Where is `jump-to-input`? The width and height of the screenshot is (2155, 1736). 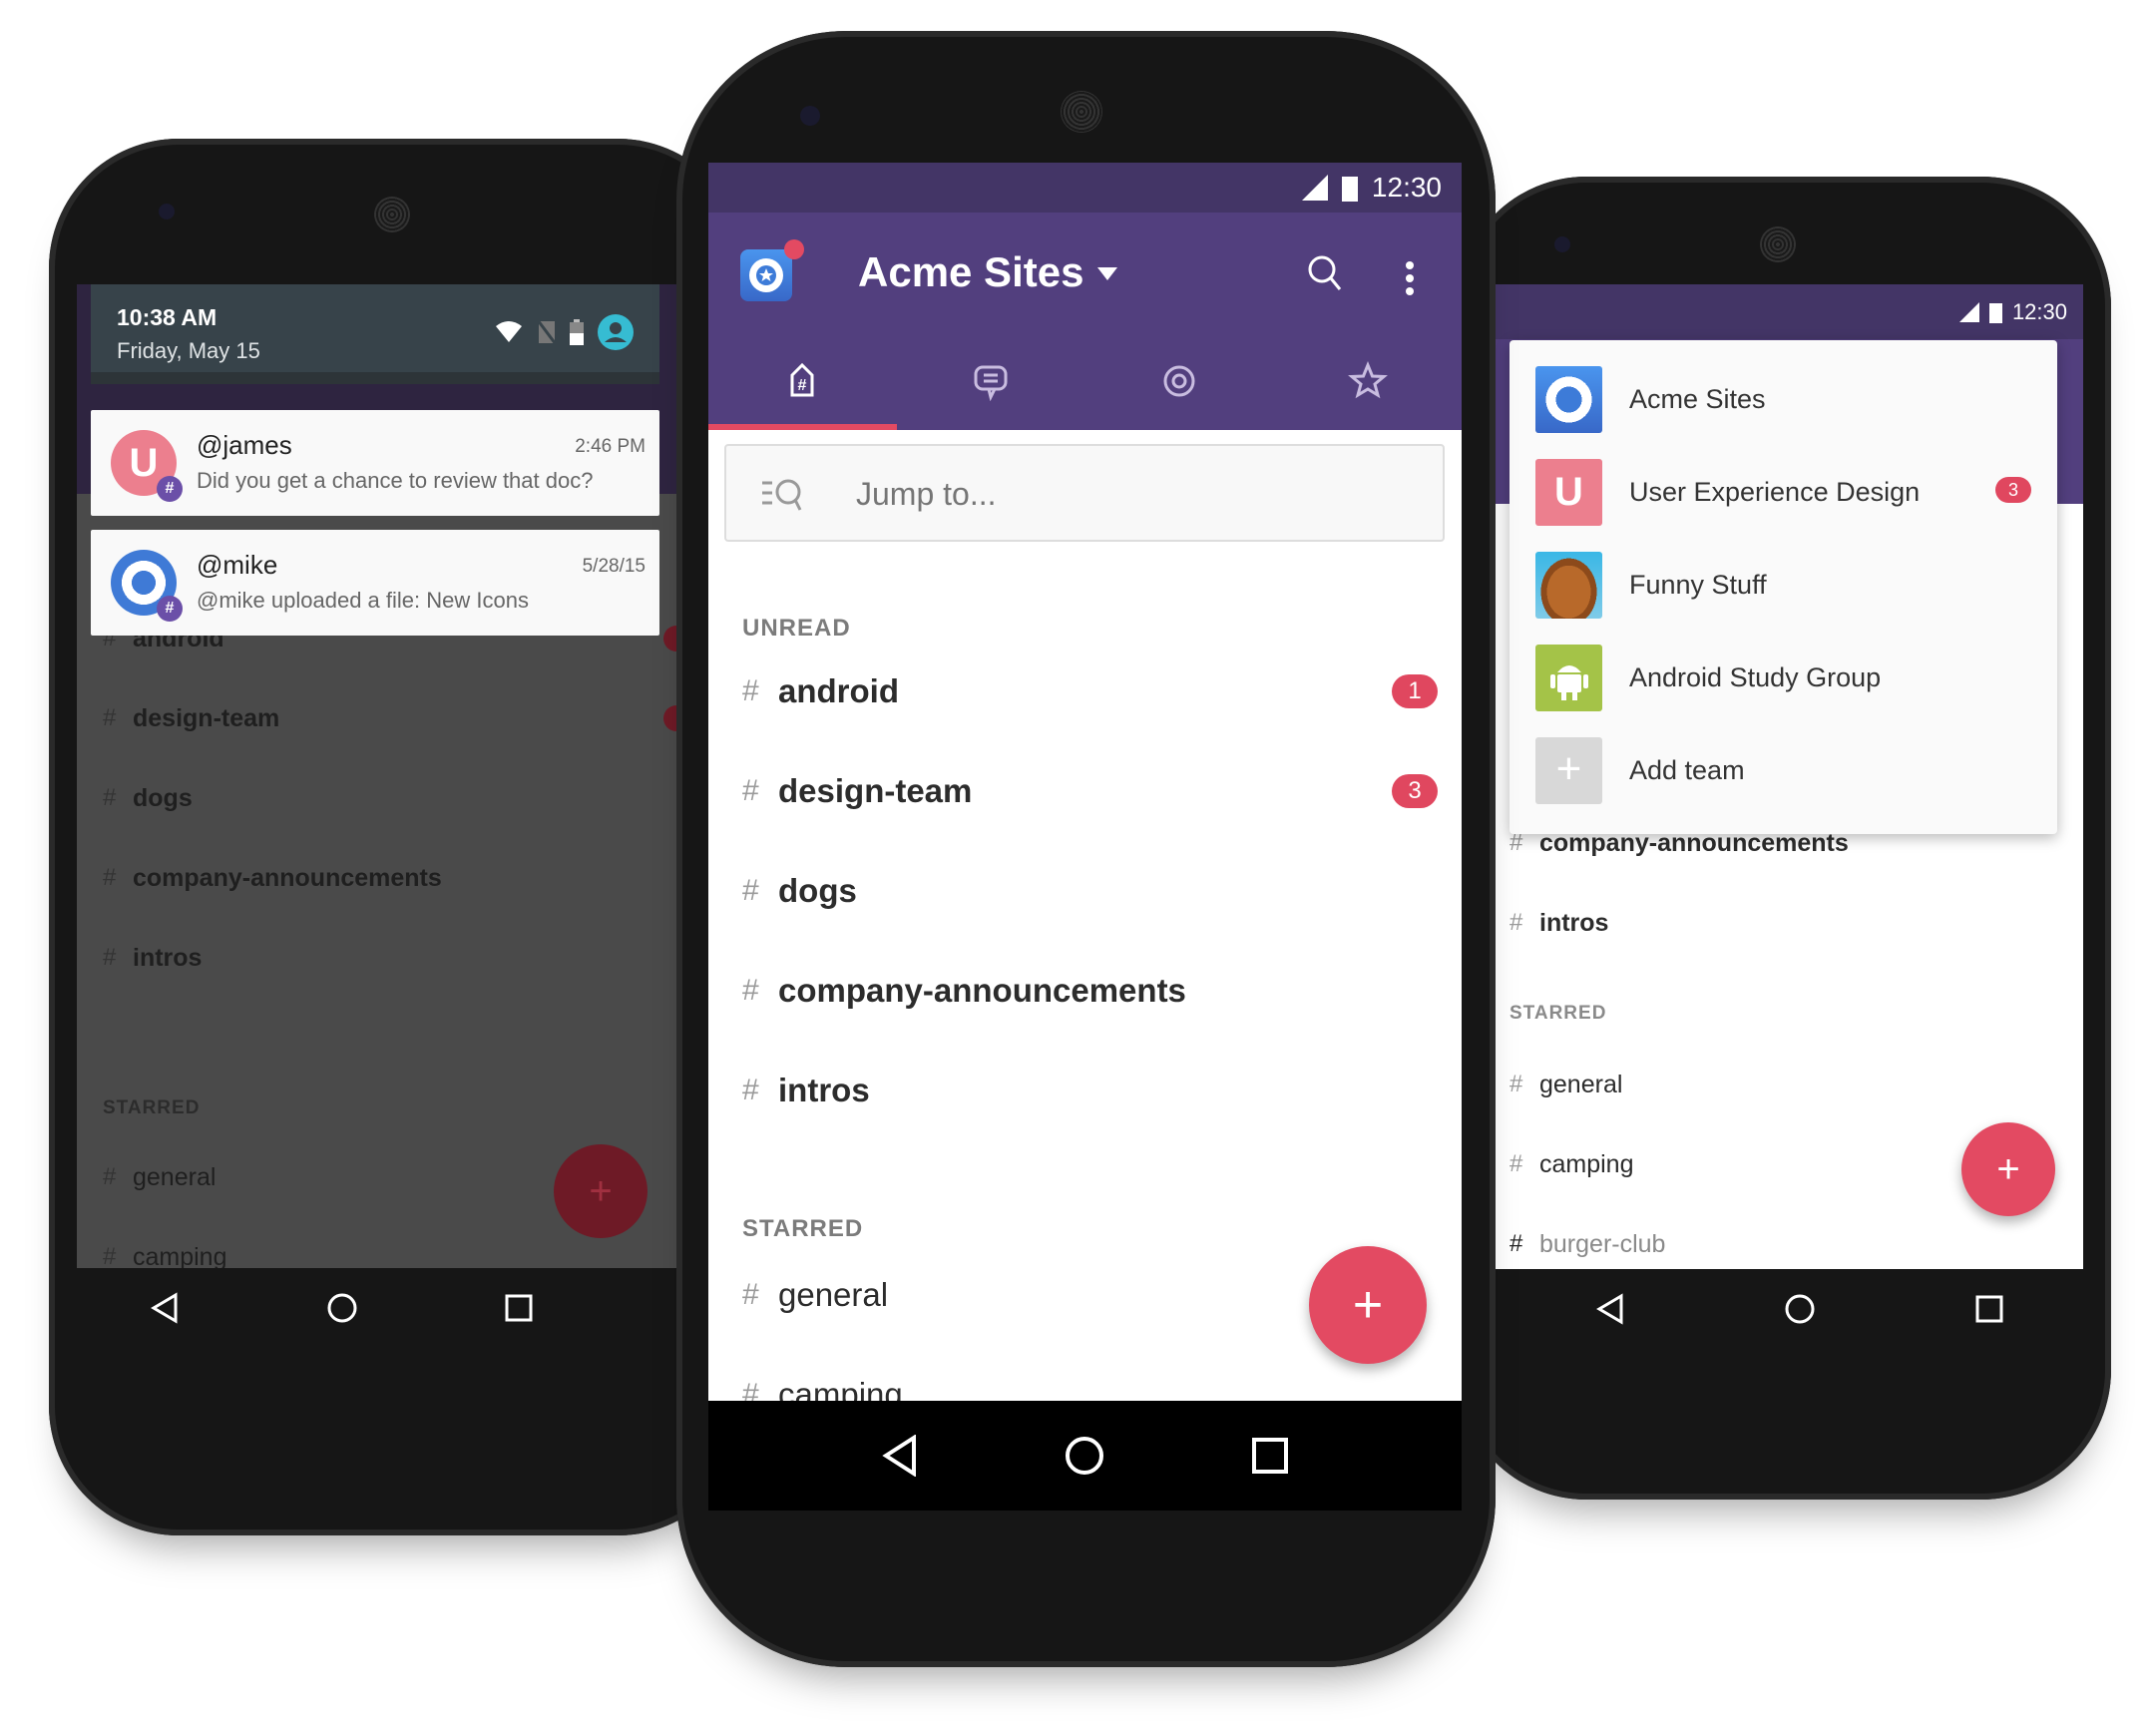
jump-to-input is located at coordinates (1135, 494).